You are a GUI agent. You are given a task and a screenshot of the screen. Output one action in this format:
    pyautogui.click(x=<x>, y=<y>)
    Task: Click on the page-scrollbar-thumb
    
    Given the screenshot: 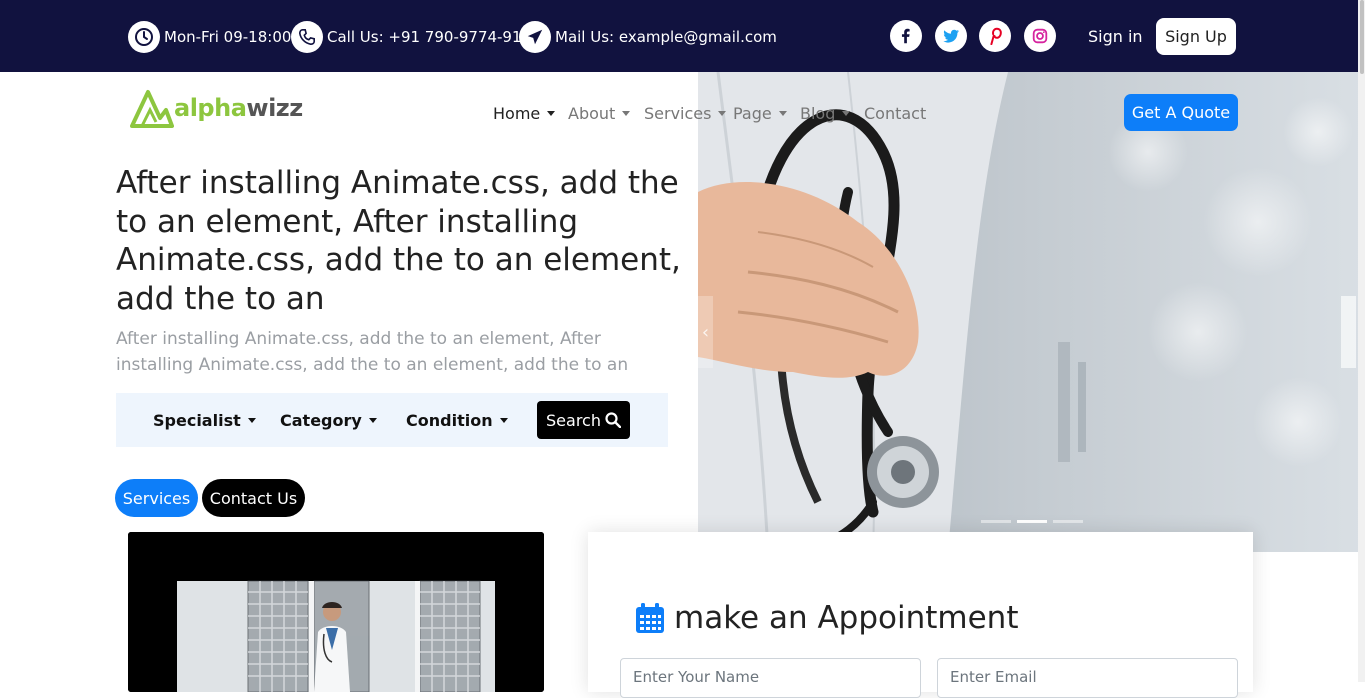 What is the action you would take?
    pyautogui.click(x=1362, y=37)
    